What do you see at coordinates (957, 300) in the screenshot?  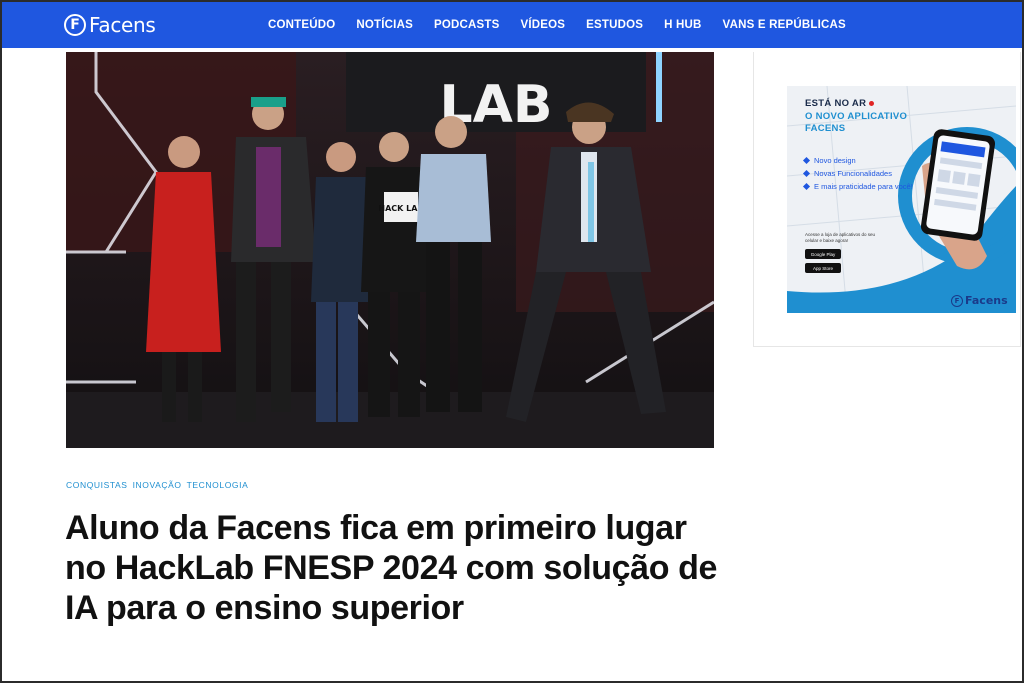 I see `ad-facens-logo-icon: F` at bounding box center [957, 300].